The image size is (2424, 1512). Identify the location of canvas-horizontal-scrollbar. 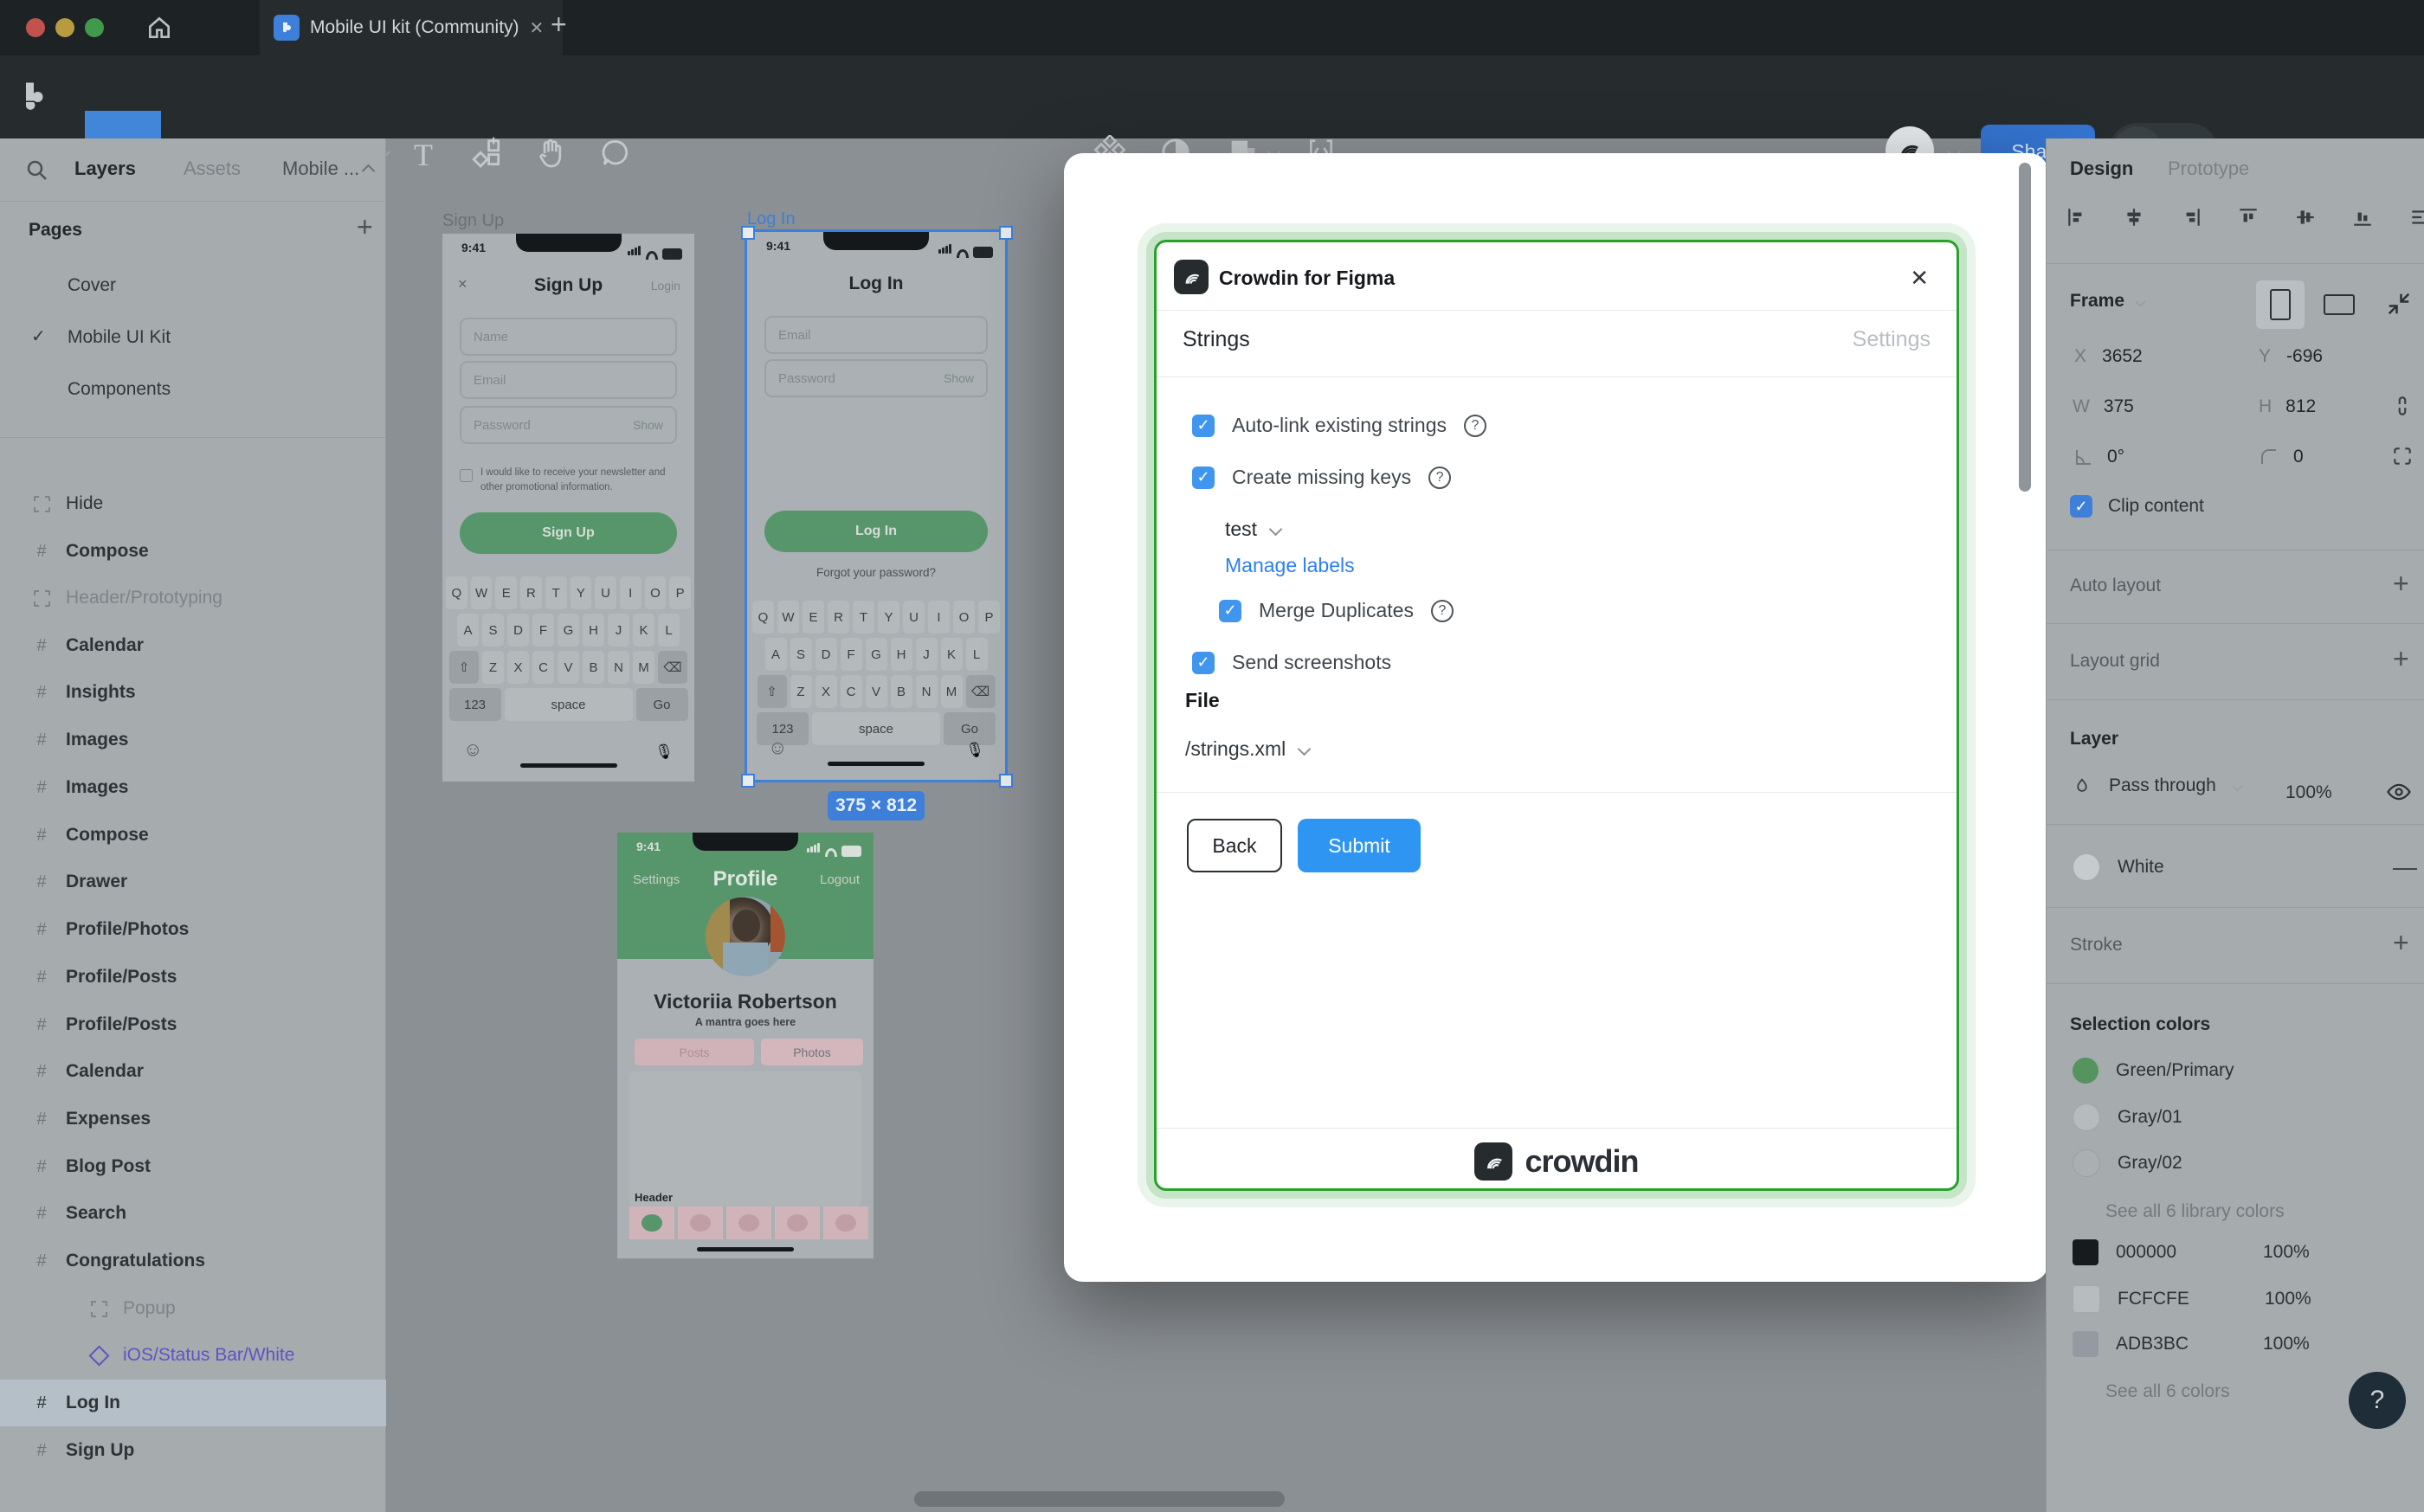
(1099, 1499).